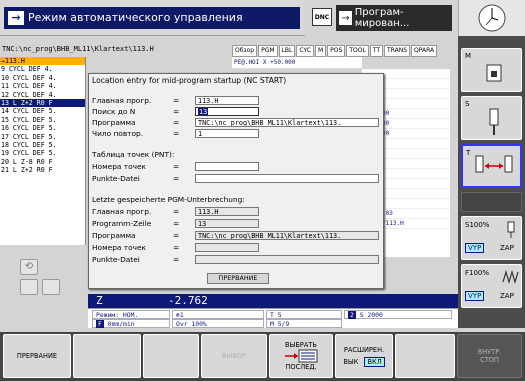  What do you see at coordinates (227, 111) in the screenshot?
I see `search-field: 13` at bounding box center [227, 111].